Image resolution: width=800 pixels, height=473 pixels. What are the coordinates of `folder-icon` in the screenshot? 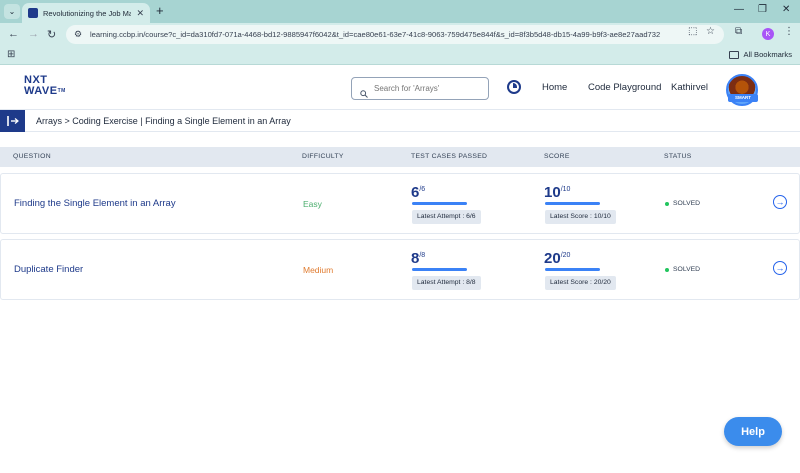 It's located at (734, 54).